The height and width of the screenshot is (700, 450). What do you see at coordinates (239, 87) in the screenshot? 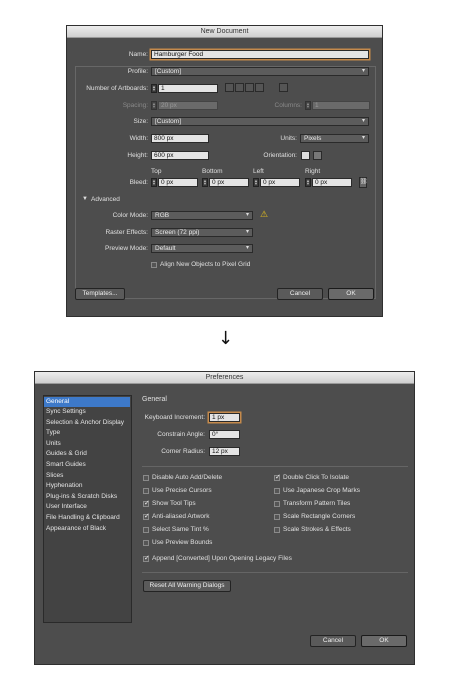
I see `grid-by-column-icon` at bounding box center [239, 87].